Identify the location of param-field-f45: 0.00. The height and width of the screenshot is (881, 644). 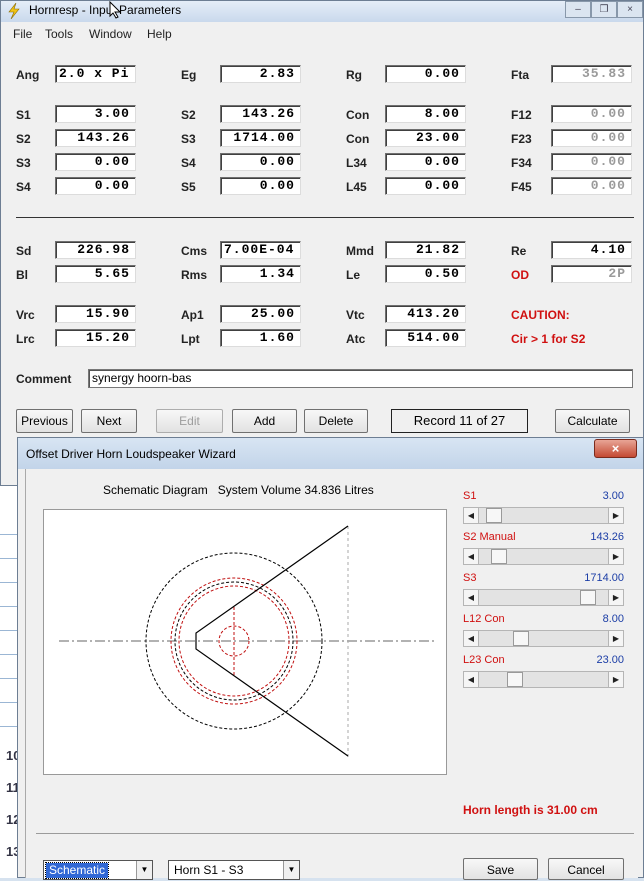
(591, 186).